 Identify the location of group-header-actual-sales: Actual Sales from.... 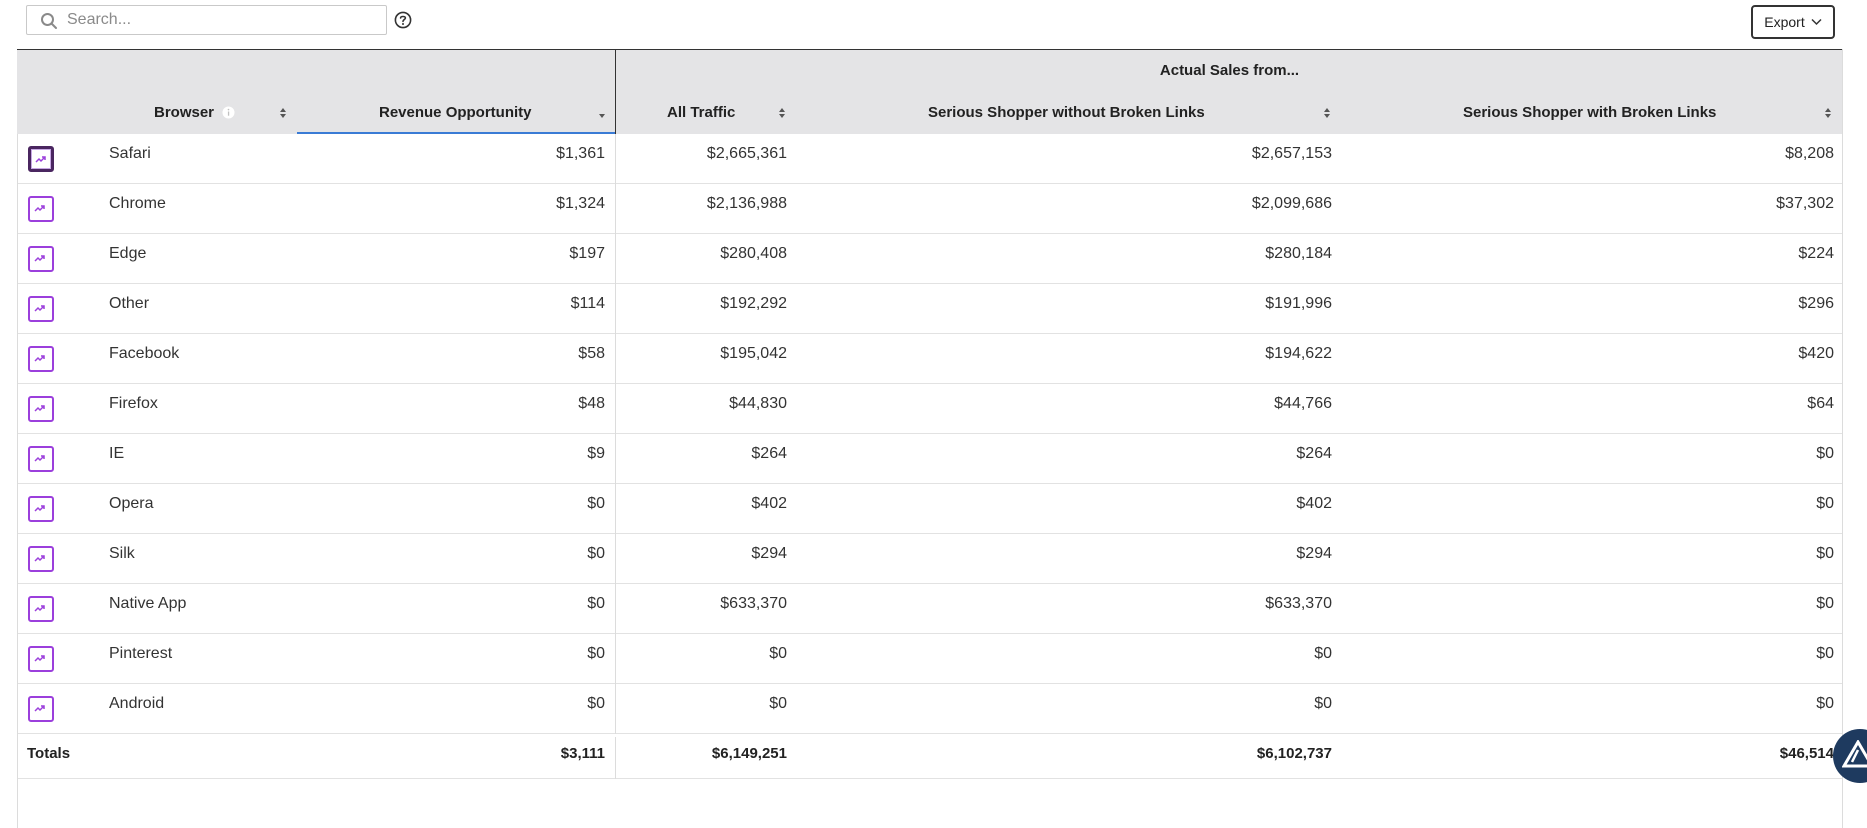
(1229, 70).